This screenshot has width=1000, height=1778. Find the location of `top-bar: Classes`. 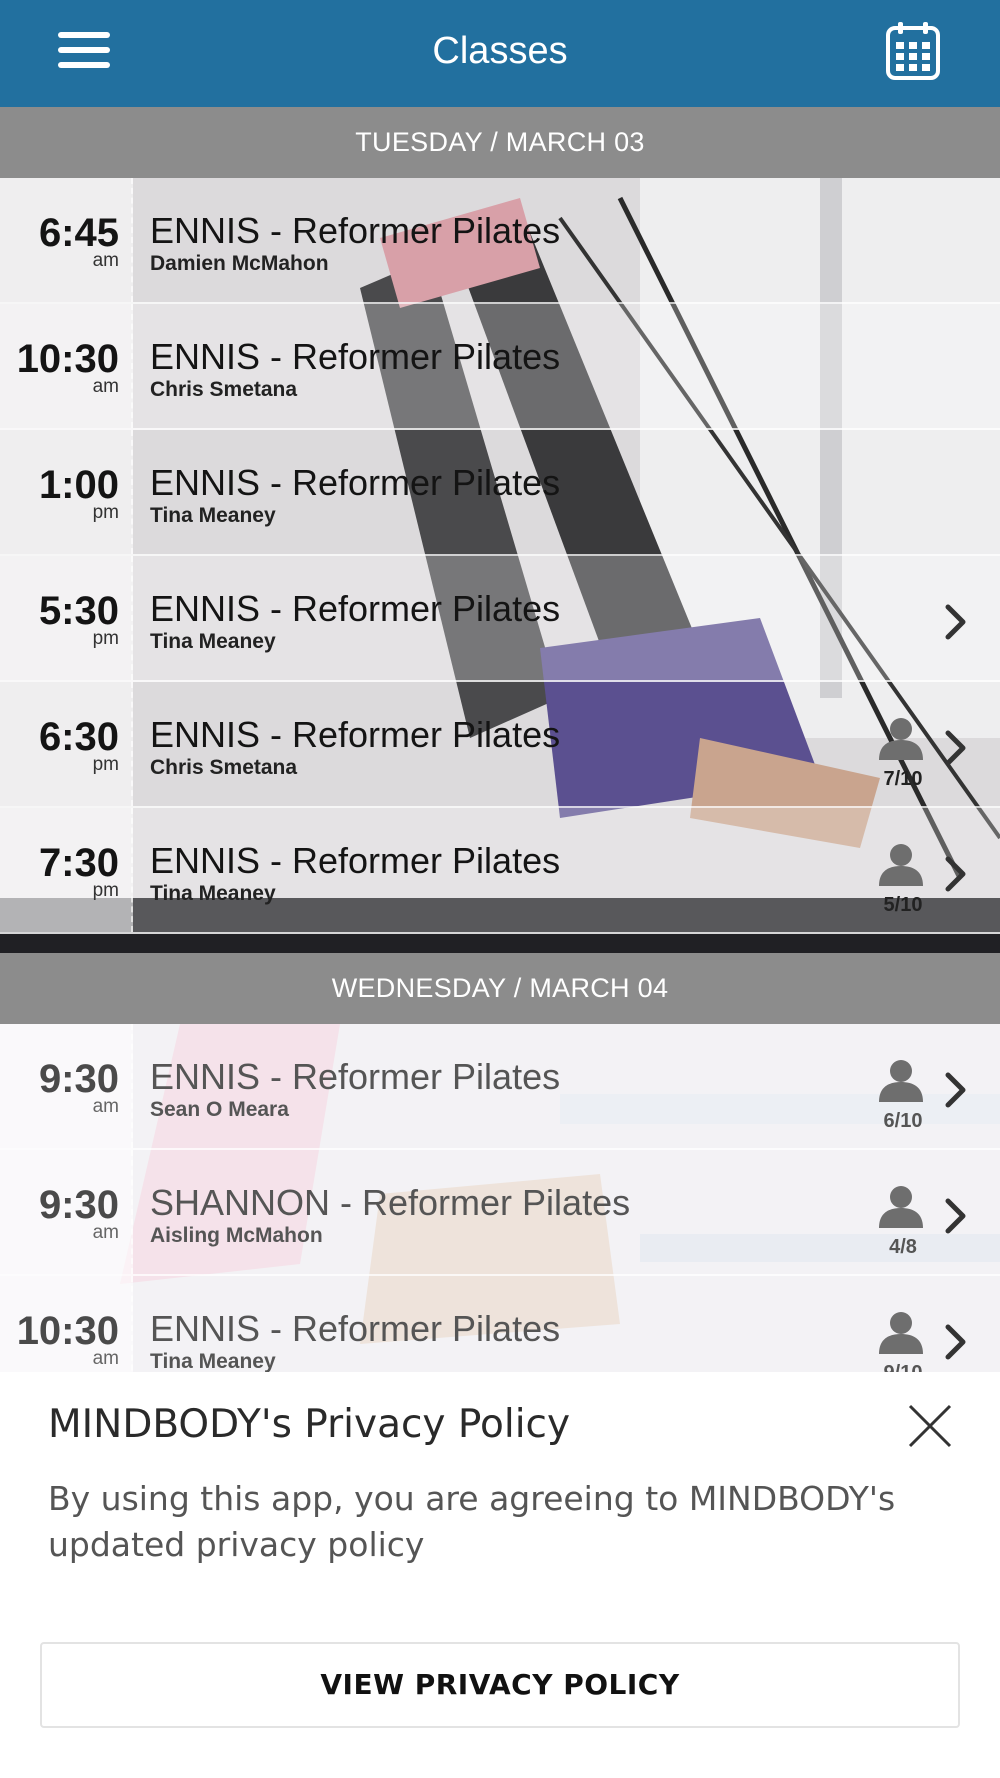

top-bar: Classes is located at coordinates (500, 53).